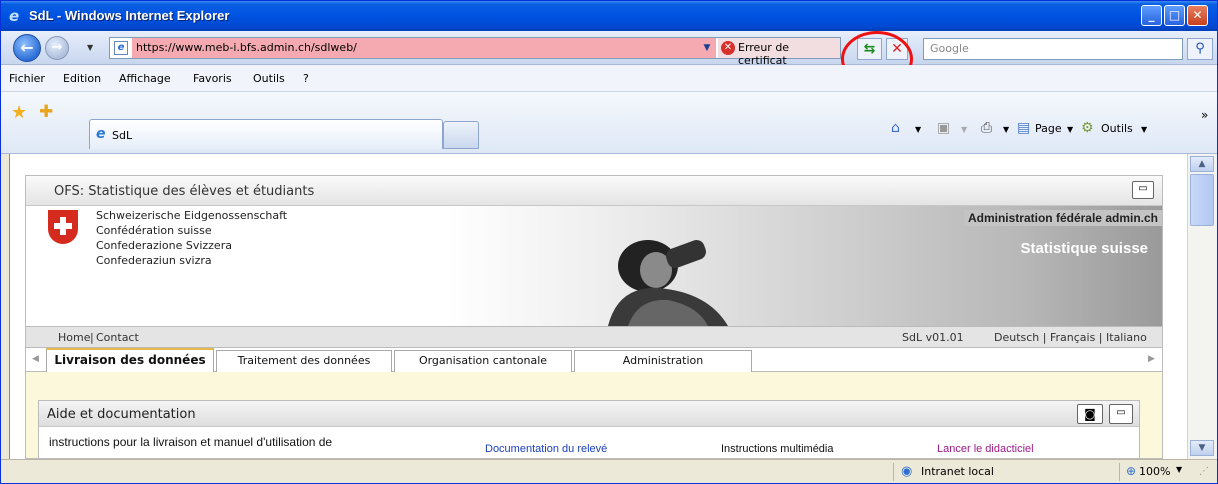 The width and height of the screenshot is (1218, 484). Describe the element at coordinates (1090, 414) in the screenshot. I see `camera-button: ◙` at that location.